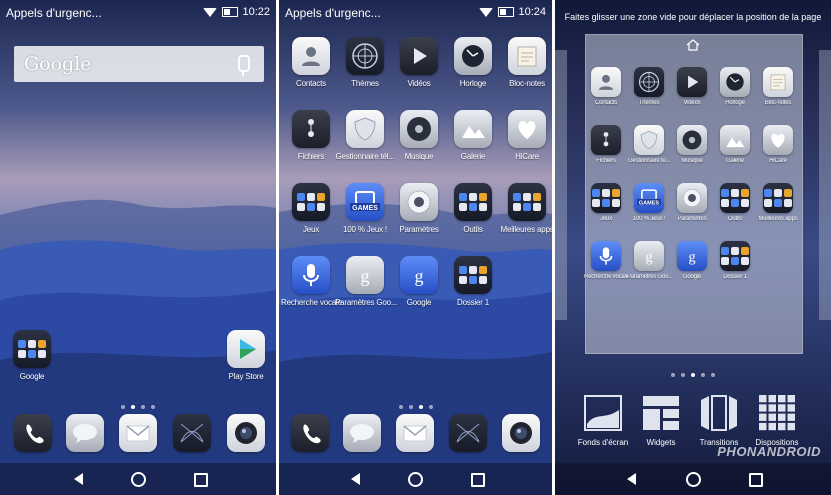  I want to click on app-google-folder: Google, so click(32, 355).